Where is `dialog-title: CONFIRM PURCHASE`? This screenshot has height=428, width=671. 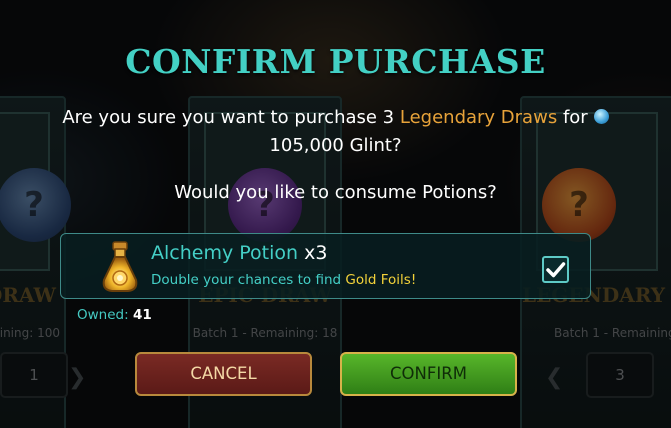 dialog-title: CONFIRM PURCHASE is located at coordinates (335, 61).